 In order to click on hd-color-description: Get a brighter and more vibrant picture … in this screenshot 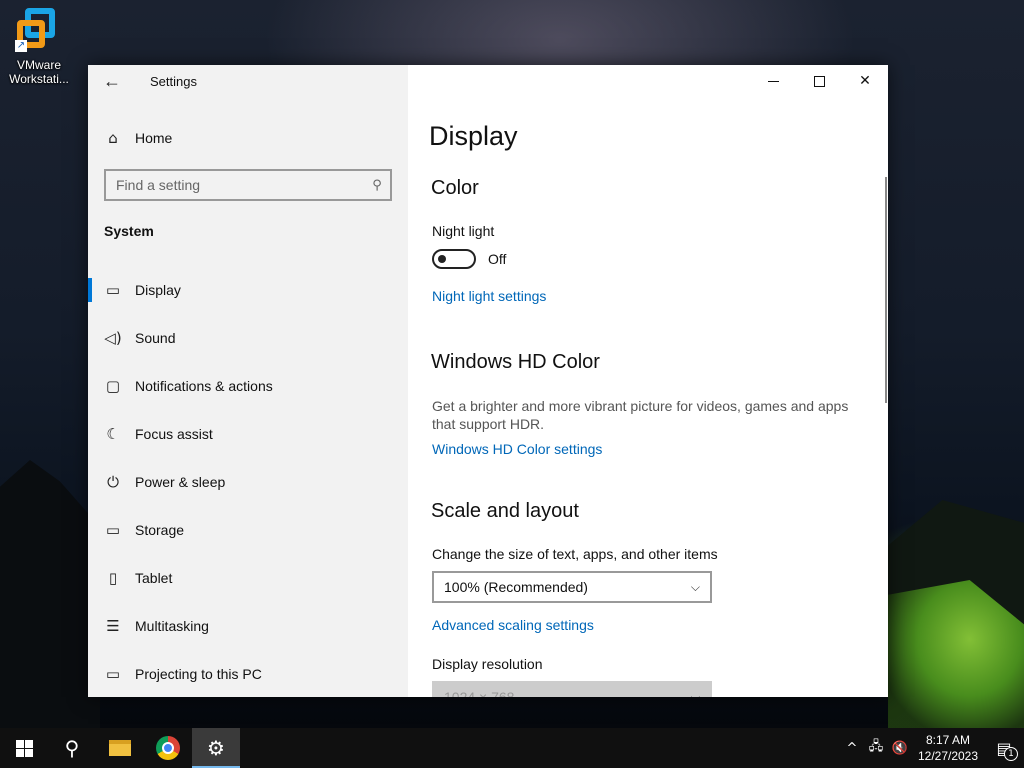, I will do `click(640, 415)`.